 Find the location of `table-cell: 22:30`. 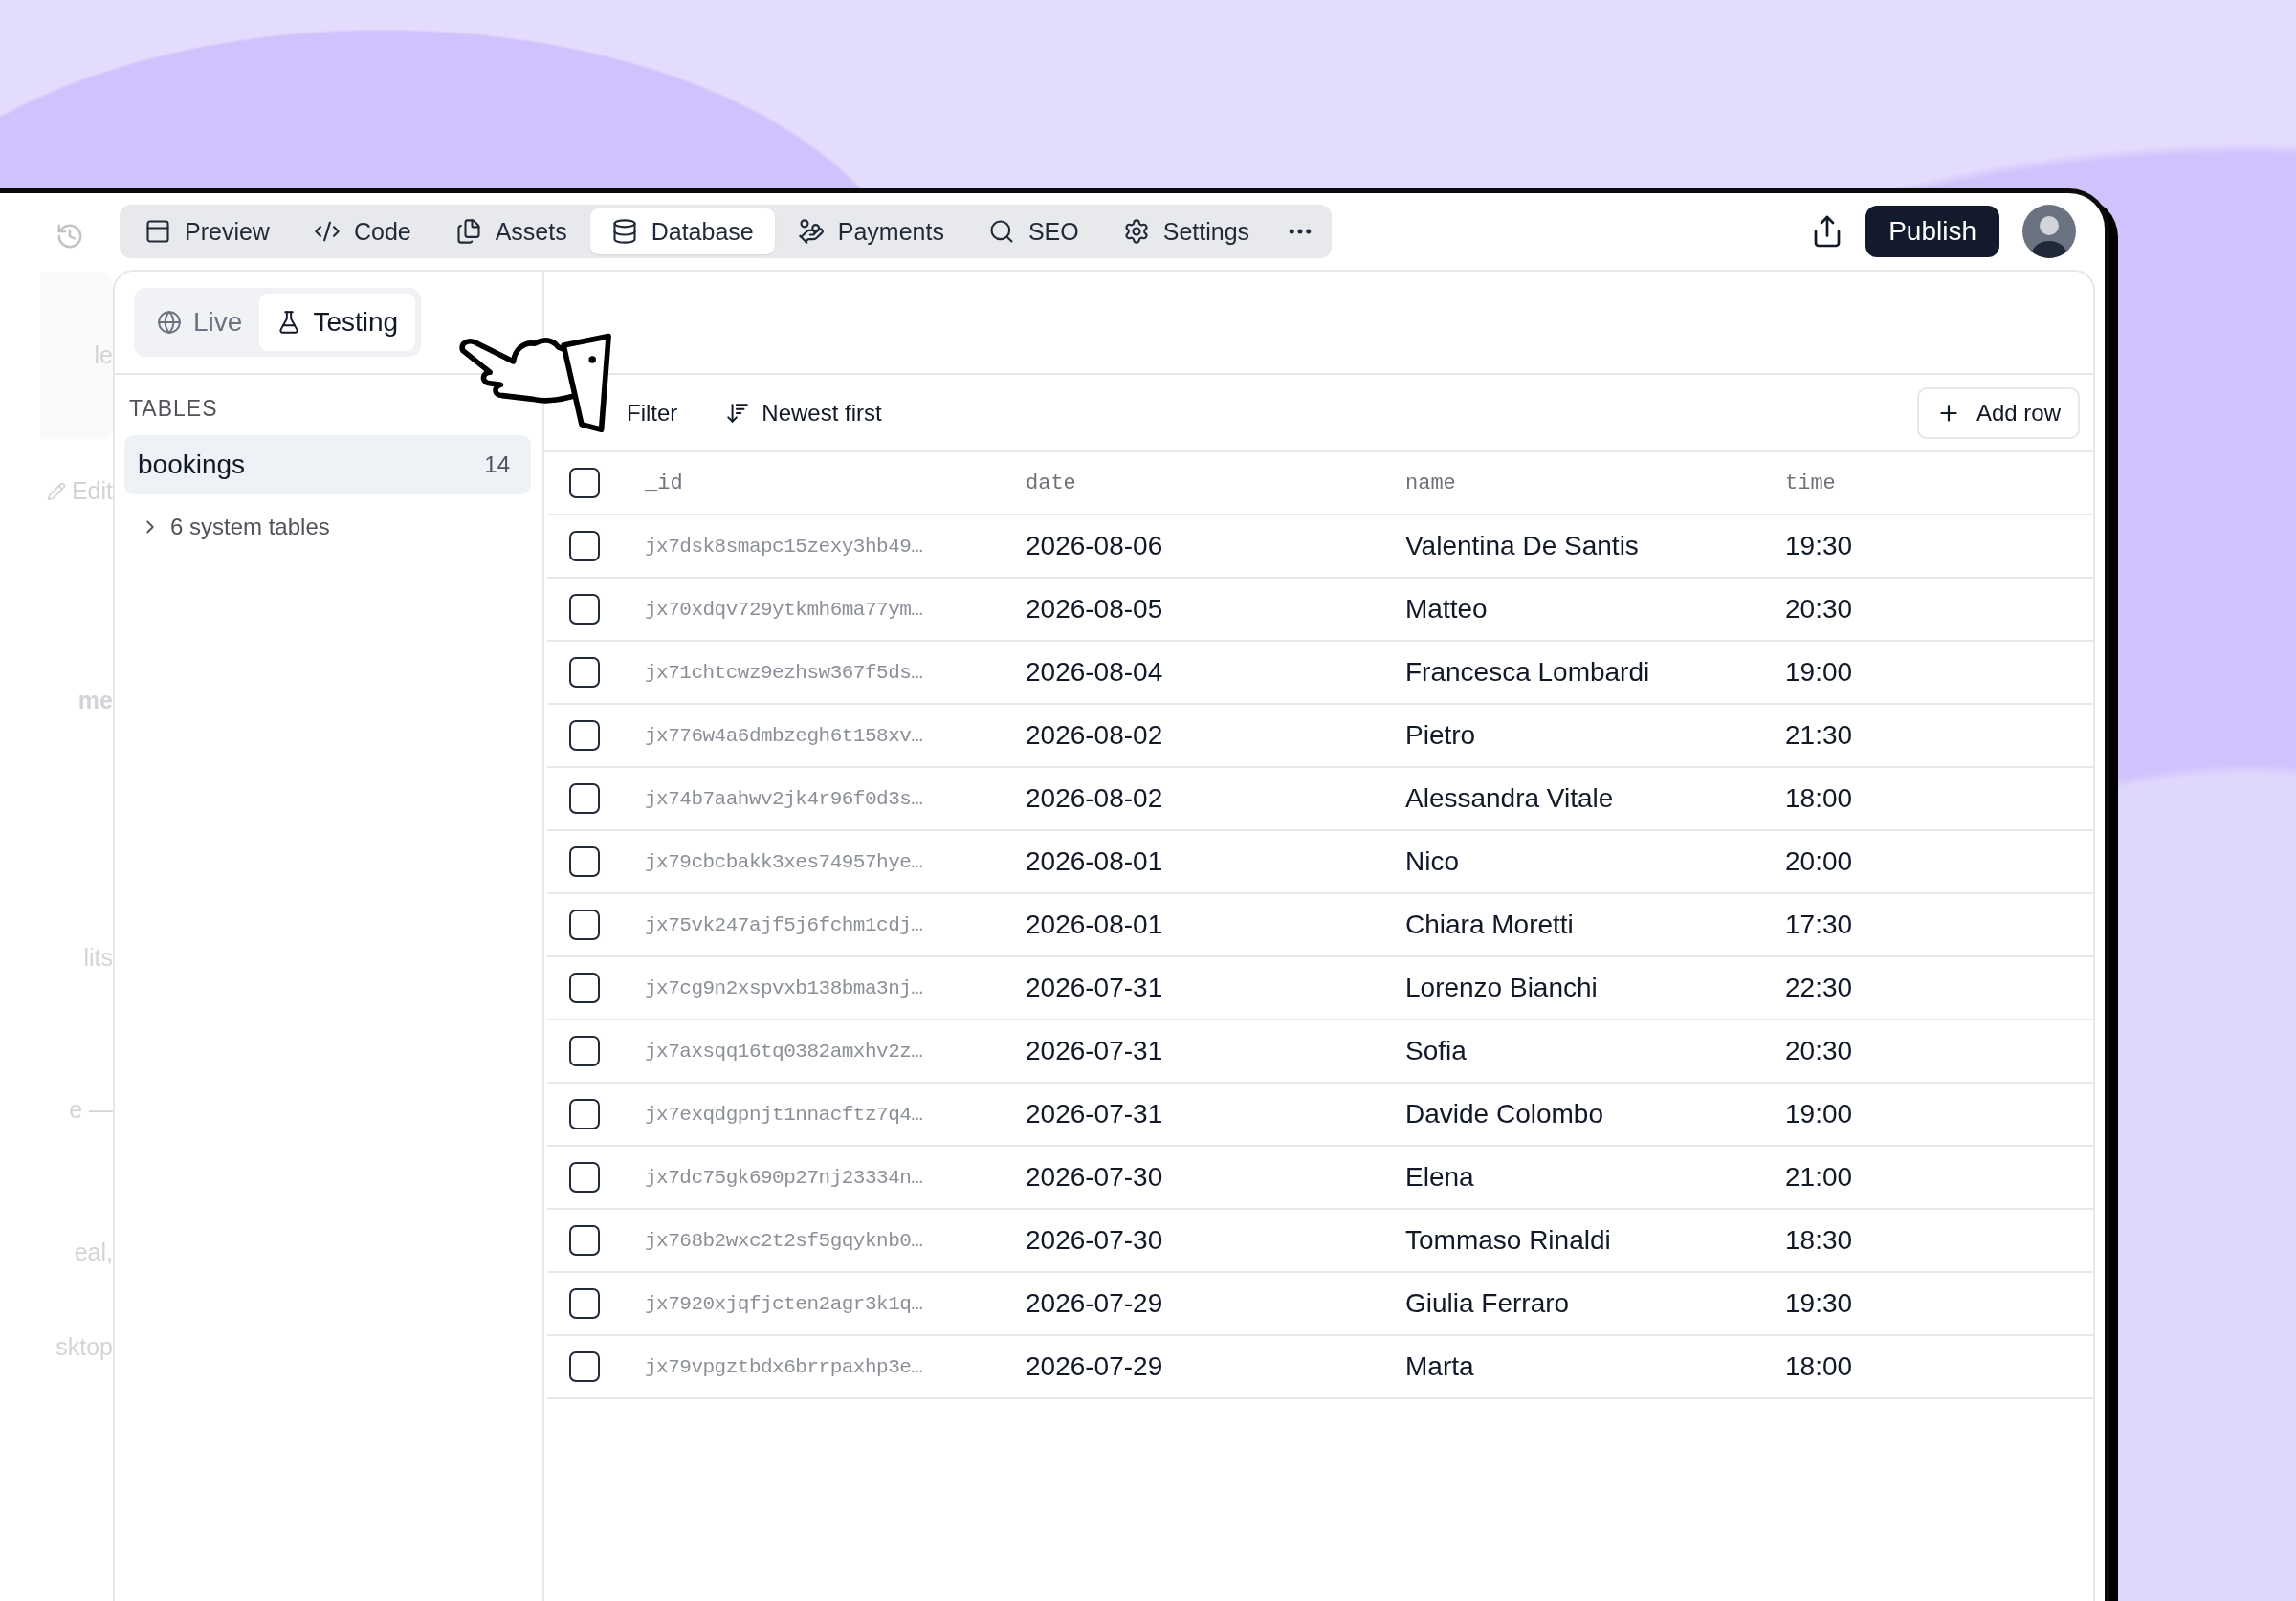

table-cell: 22:30 is located at coordinates (1819, 988).